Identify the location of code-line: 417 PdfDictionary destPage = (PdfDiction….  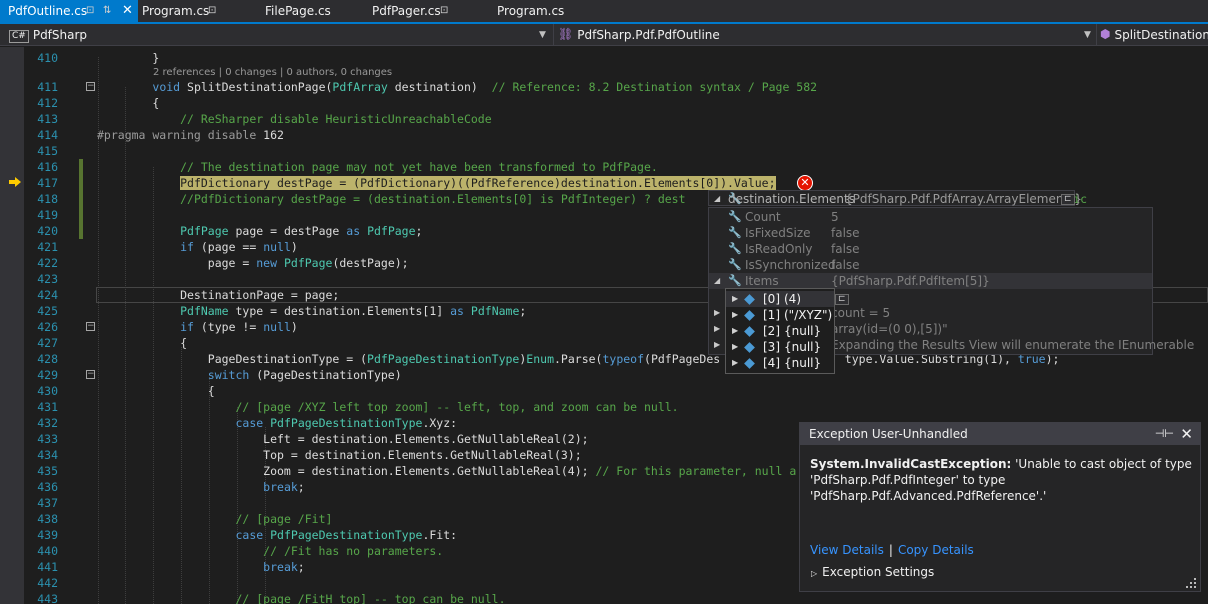
(616, 183).